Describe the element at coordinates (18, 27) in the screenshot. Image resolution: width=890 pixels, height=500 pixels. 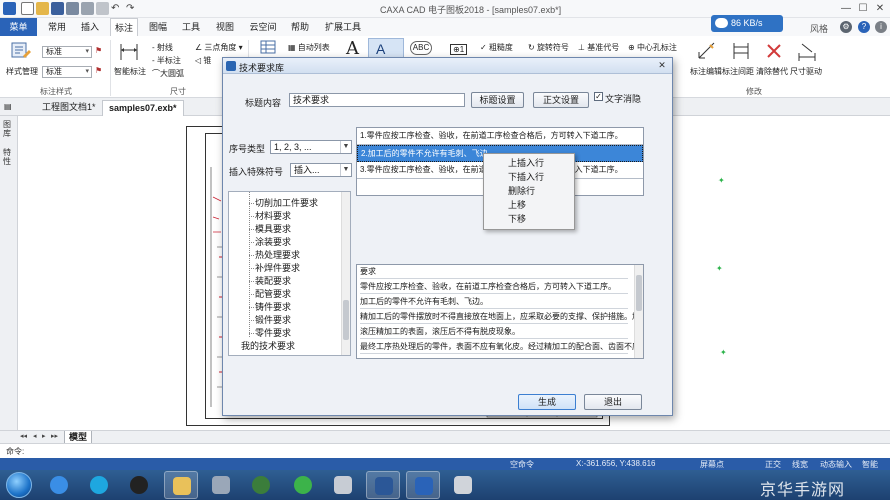
I see `main-menu-button: 菜单` at that location.